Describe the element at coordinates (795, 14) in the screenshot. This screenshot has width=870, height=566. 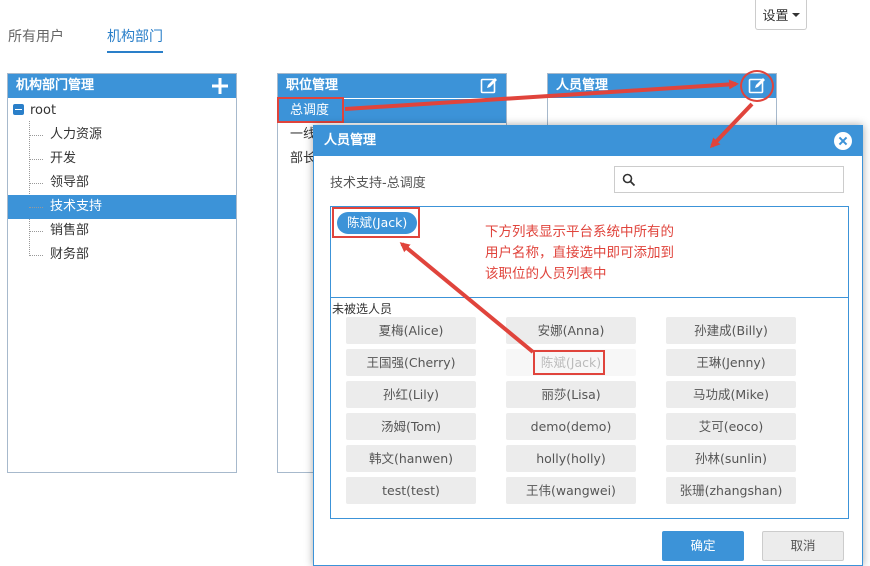
I see `chevron-down-icon` at that location.